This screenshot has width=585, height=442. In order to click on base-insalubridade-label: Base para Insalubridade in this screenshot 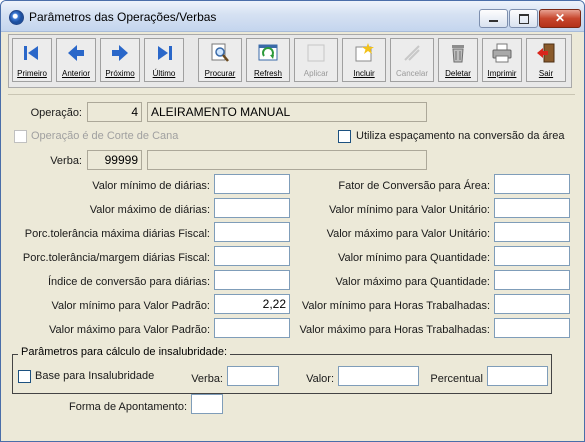, I will do `click(95, 376)`.